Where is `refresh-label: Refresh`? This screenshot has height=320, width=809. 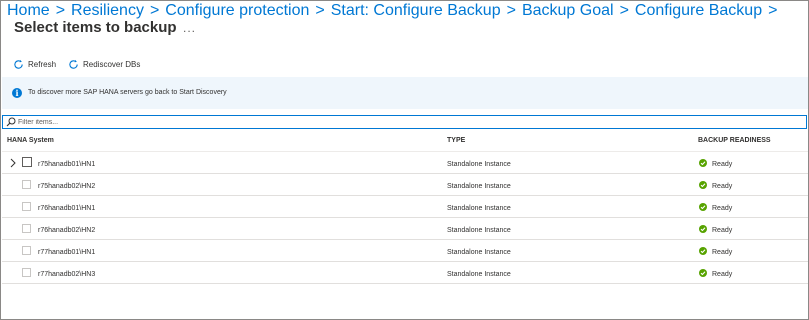
refresh-label: Refresh is located at coordinates (42, 64).